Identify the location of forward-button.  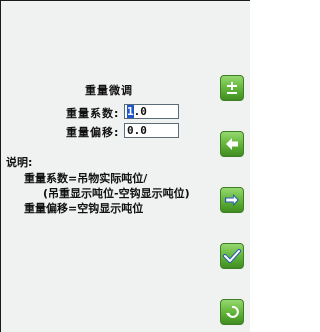
(232, 200).